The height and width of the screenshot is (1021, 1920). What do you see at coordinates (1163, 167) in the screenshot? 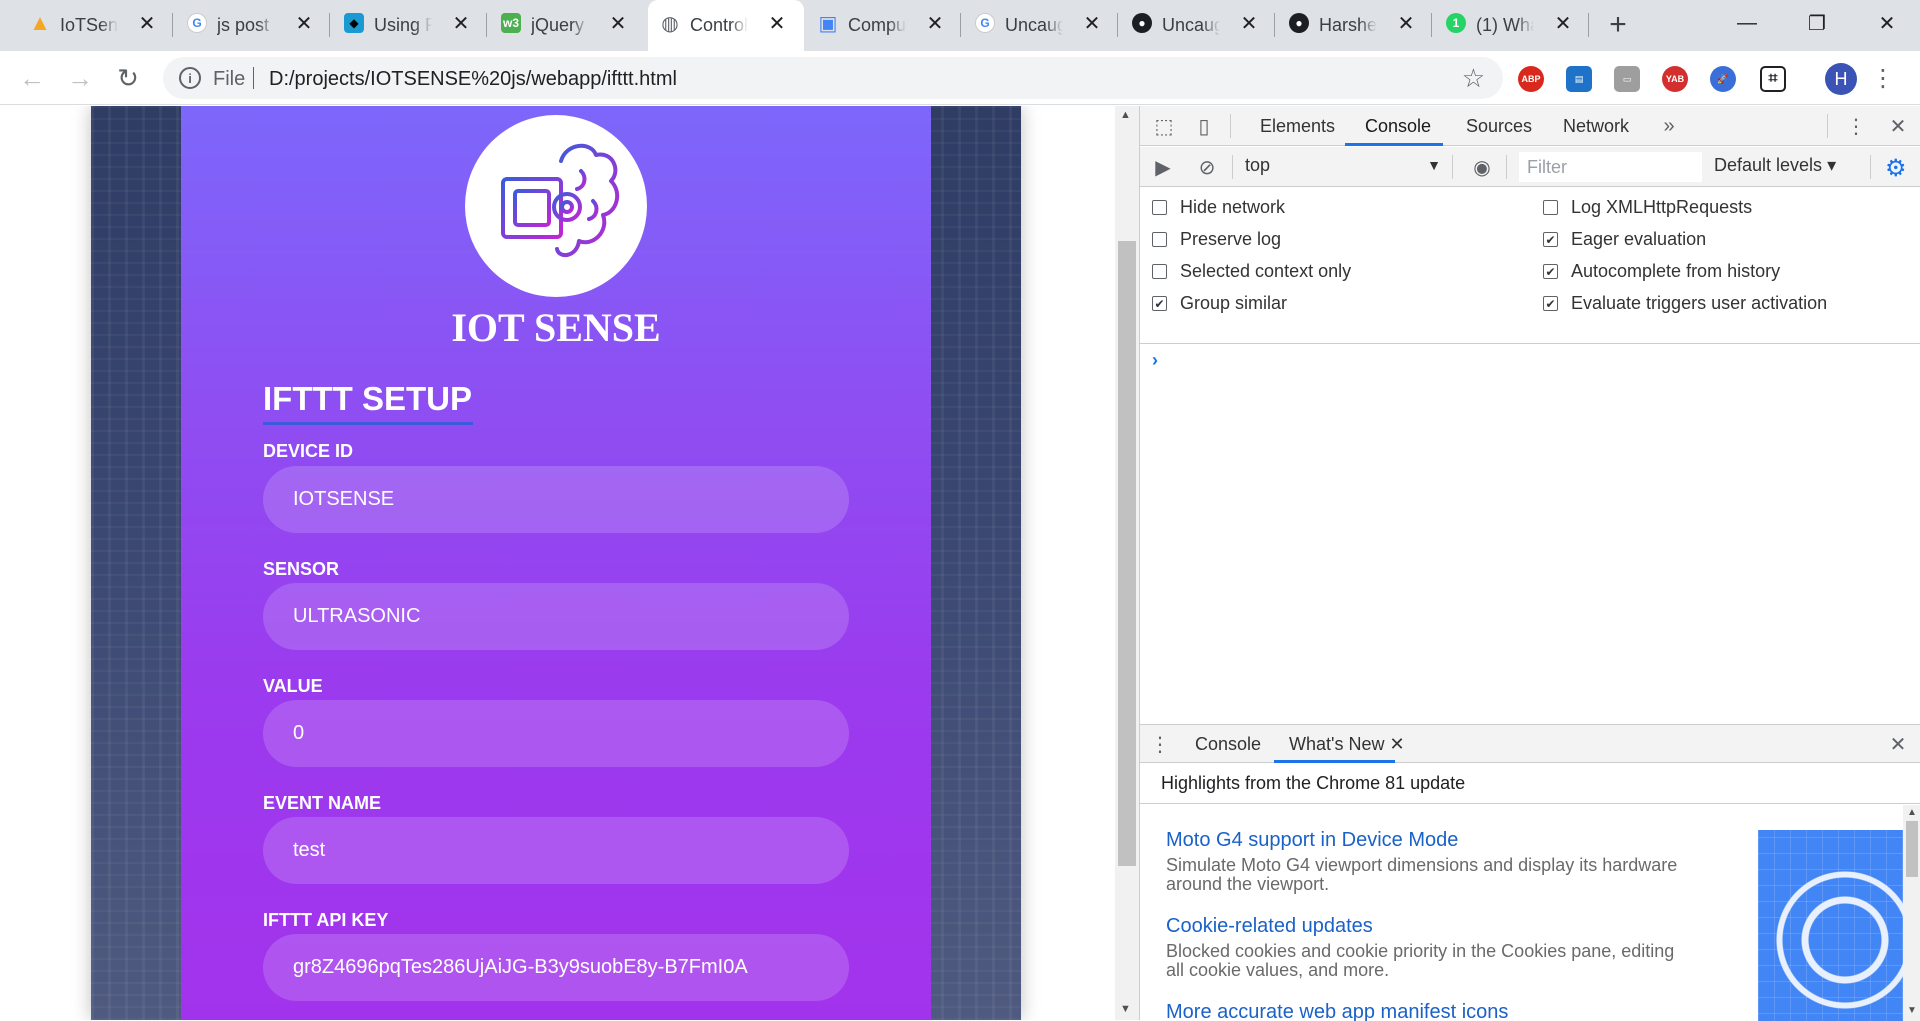
I see `show-sidebar-icon: ▶` at bounding box center [1163, 167].